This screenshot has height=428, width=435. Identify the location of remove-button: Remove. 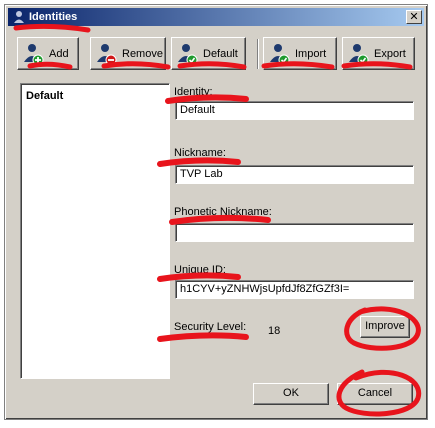
(128, 53).